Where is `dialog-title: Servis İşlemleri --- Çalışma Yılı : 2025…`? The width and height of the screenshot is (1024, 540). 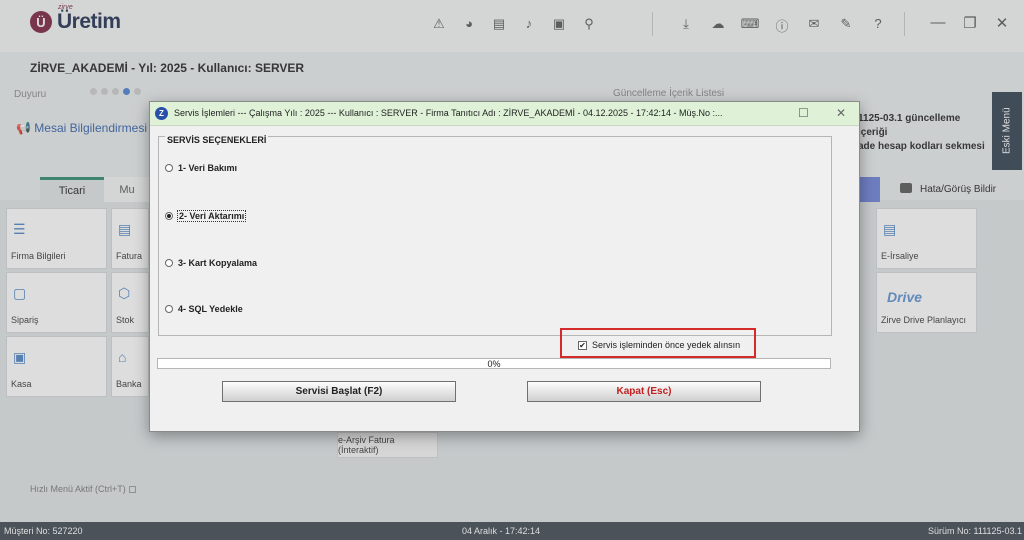 dialog-title: Servis İşlemleri --- Çalışma Yılı : 2025… is located at coordinates (448, 113).